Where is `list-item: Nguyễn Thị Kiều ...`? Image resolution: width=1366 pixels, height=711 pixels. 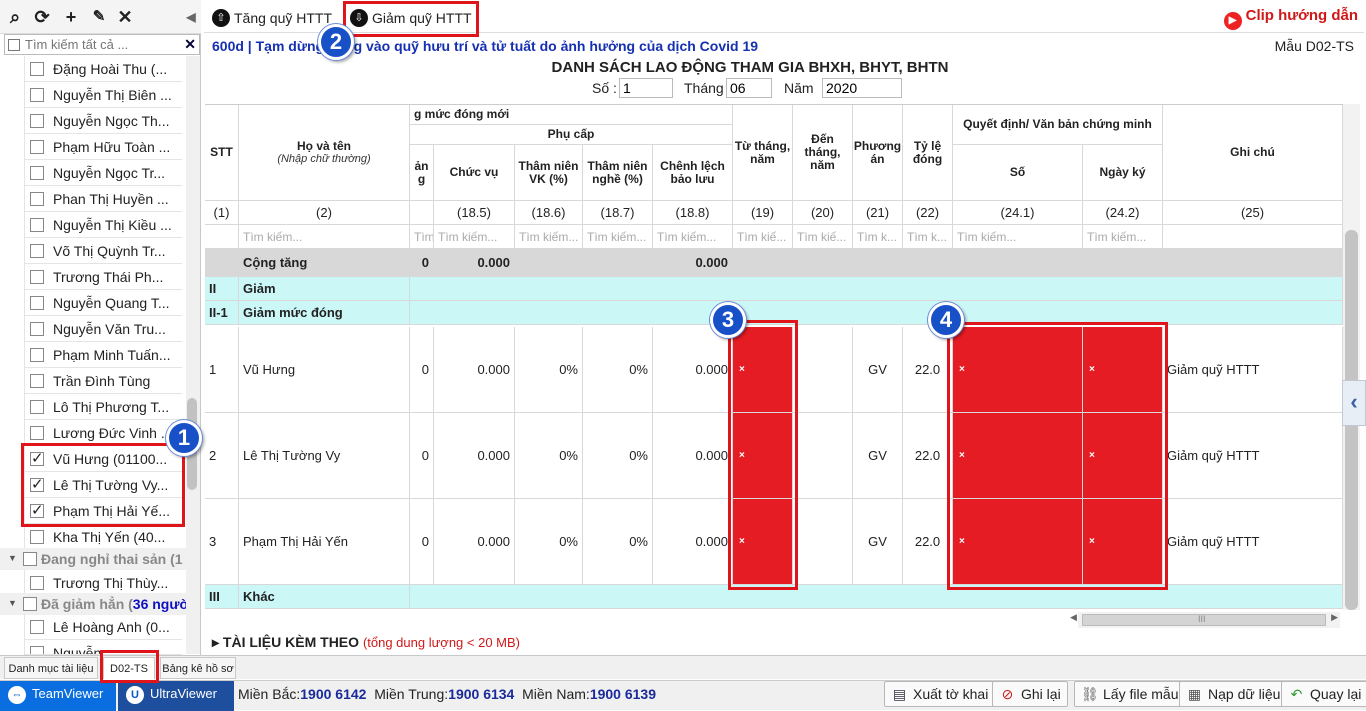 list-item: Nguyễn Thị Kiều ... is located at coordinates (103, 225).